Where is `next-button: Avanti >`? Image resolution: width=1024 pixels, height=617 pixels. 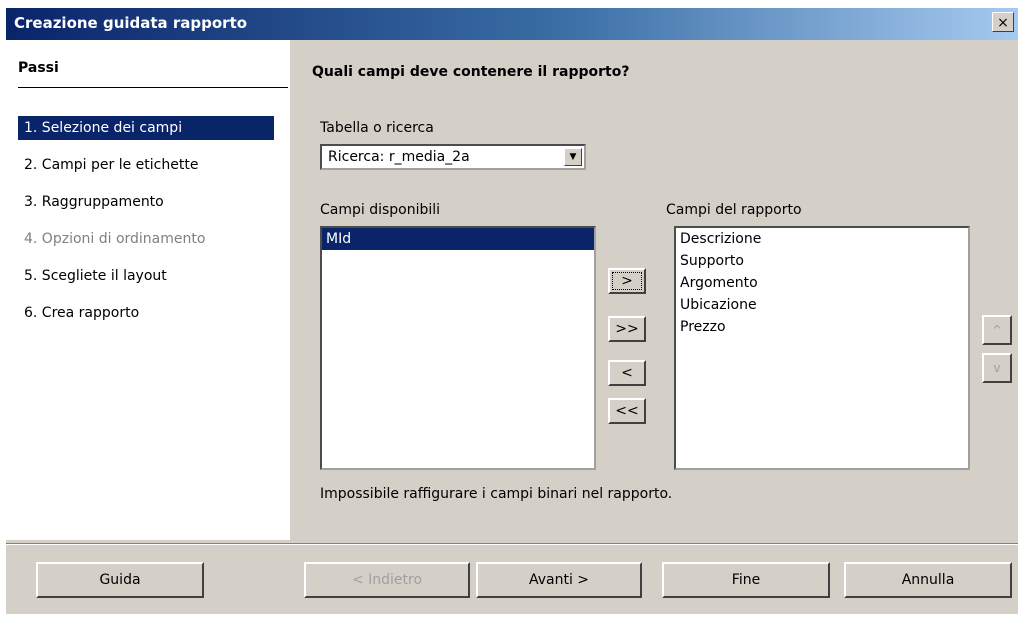 next-button: Avanti > is located at coordinates (559, 580).